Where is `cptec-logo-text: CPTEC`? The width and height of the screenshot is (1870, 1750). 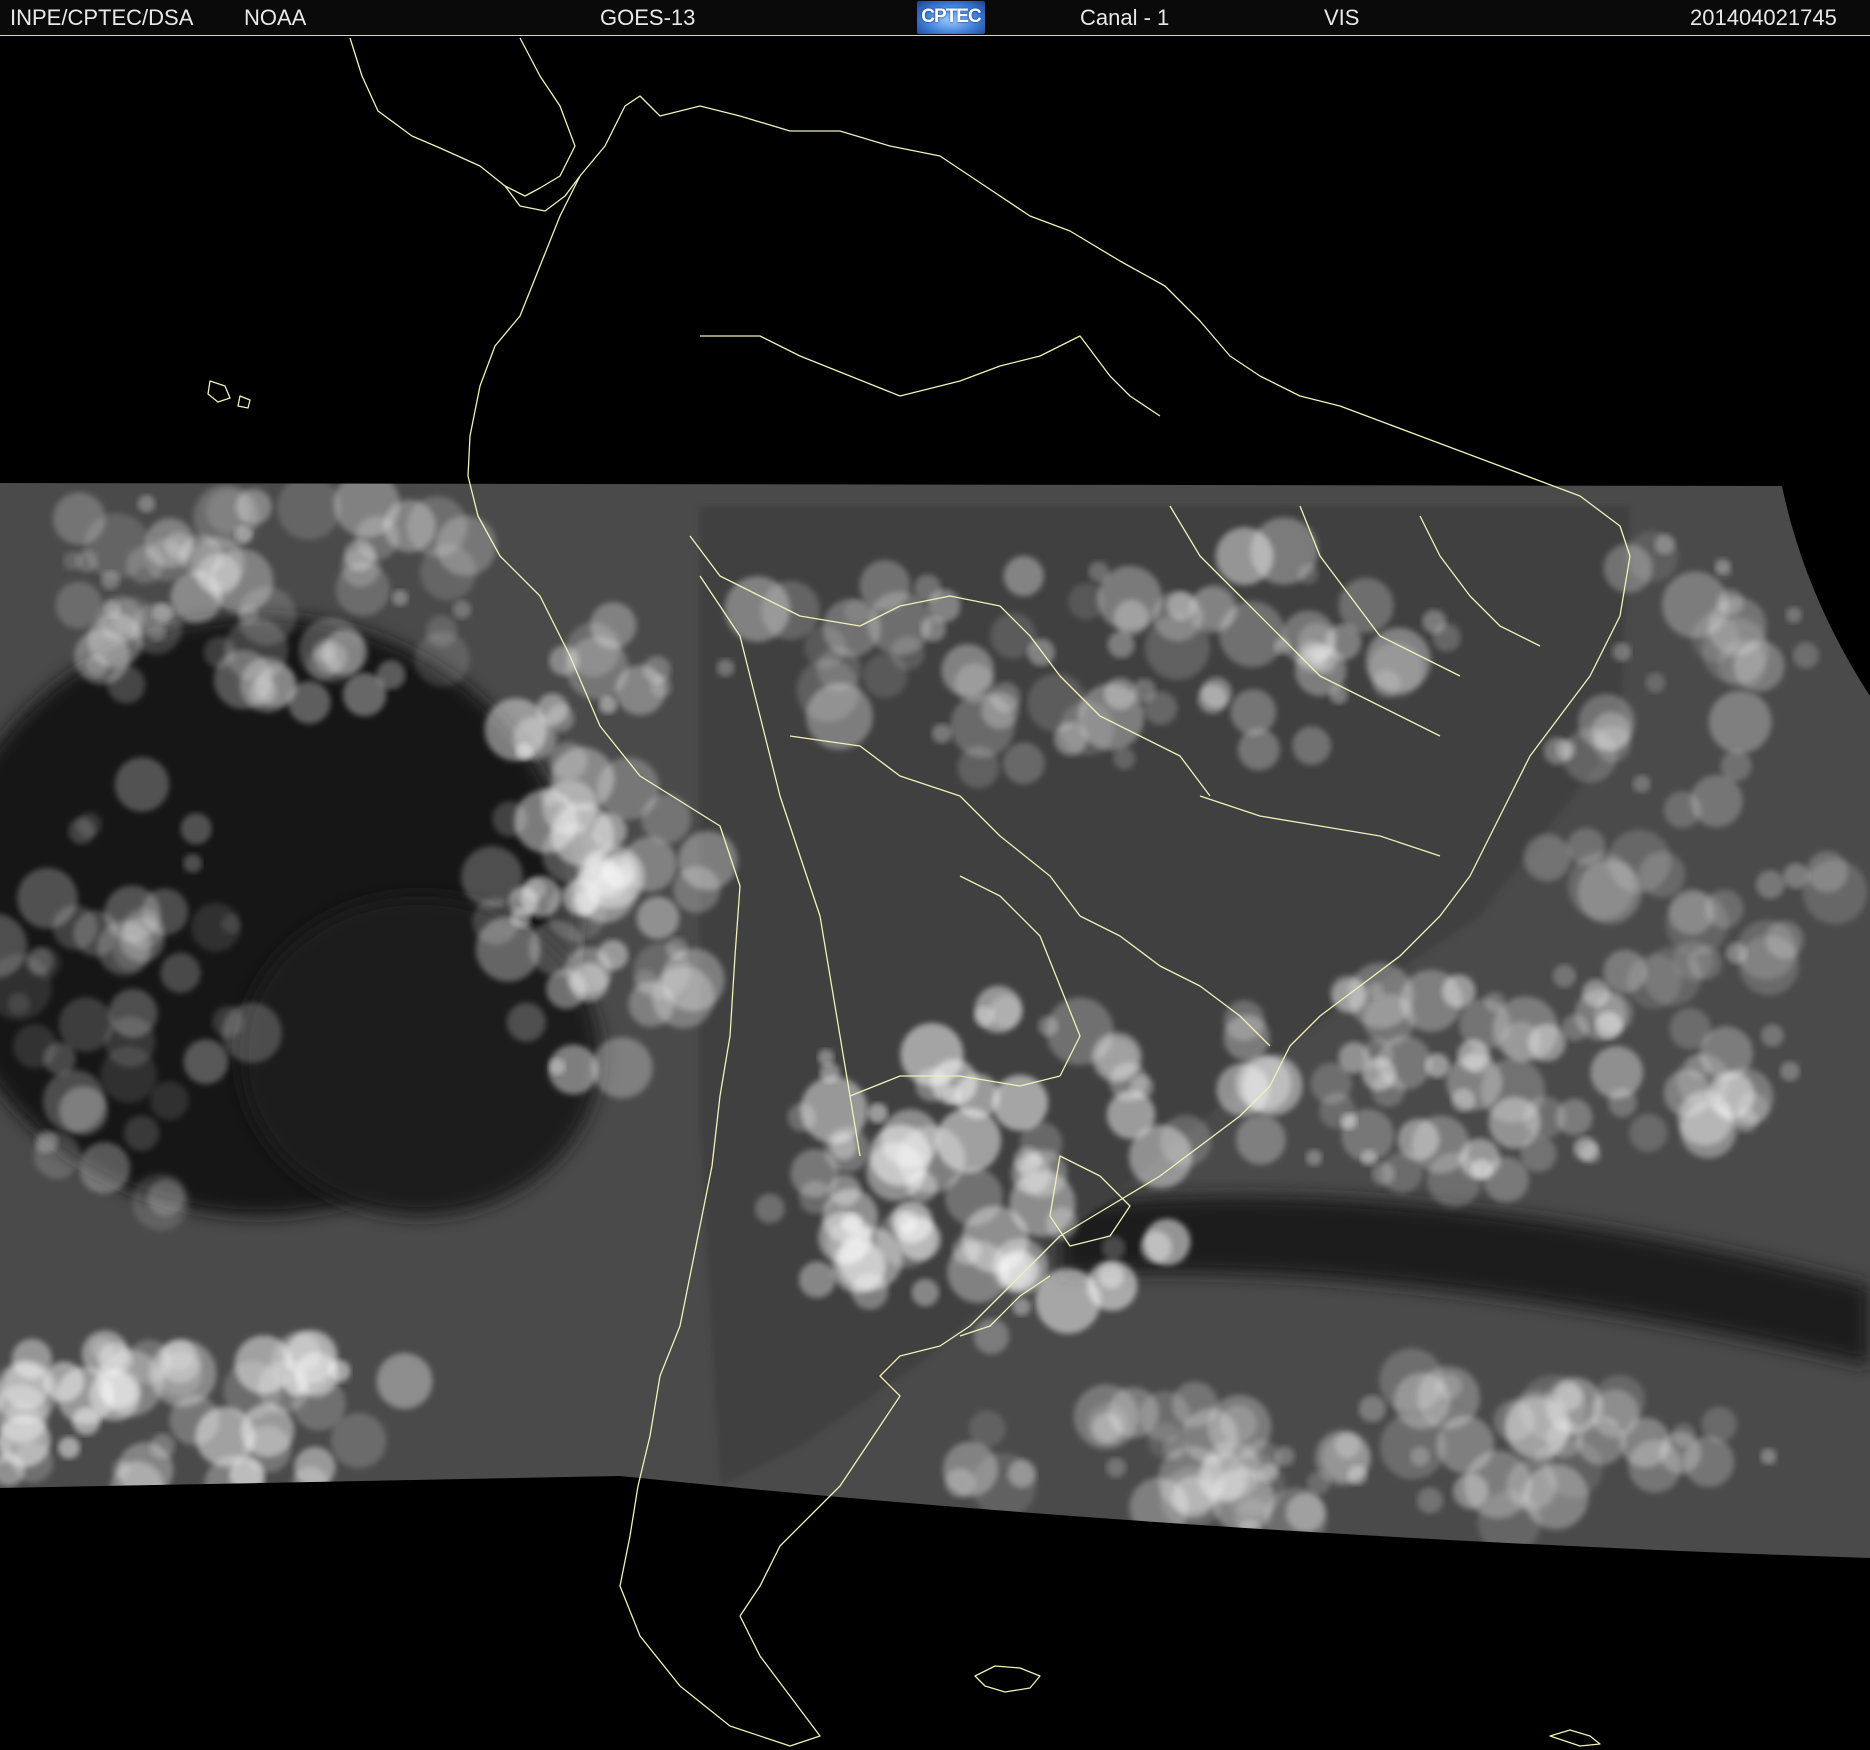
cptec-logo-text: CPTEC is located at coordinates (951, 16).